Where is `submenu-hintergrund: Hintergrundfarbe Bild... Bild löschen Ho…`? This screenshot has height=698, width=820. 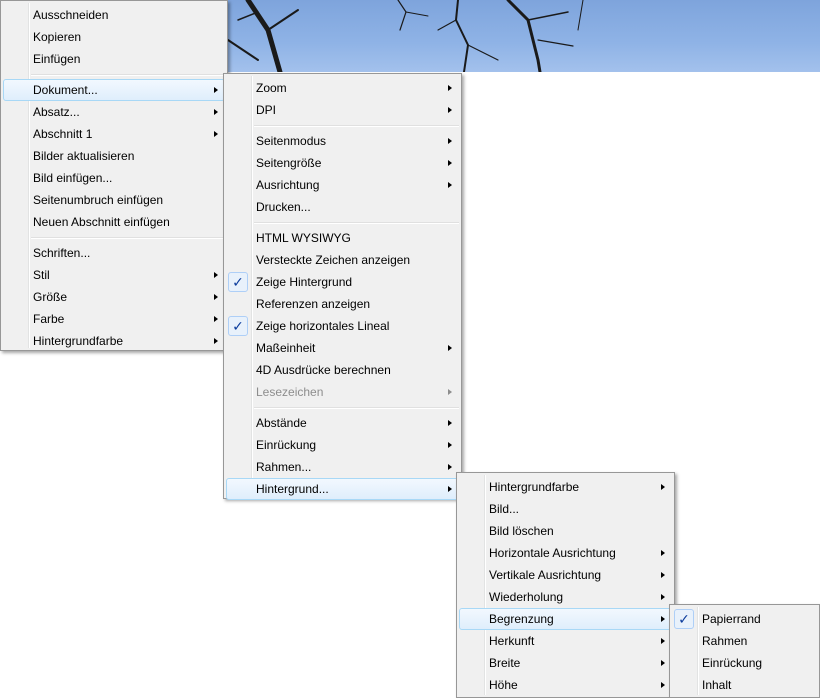
submenu-hintergrund: Hintergrundfarbe Bild... Bild löschen Ho… is located at coordinates (565, 585).